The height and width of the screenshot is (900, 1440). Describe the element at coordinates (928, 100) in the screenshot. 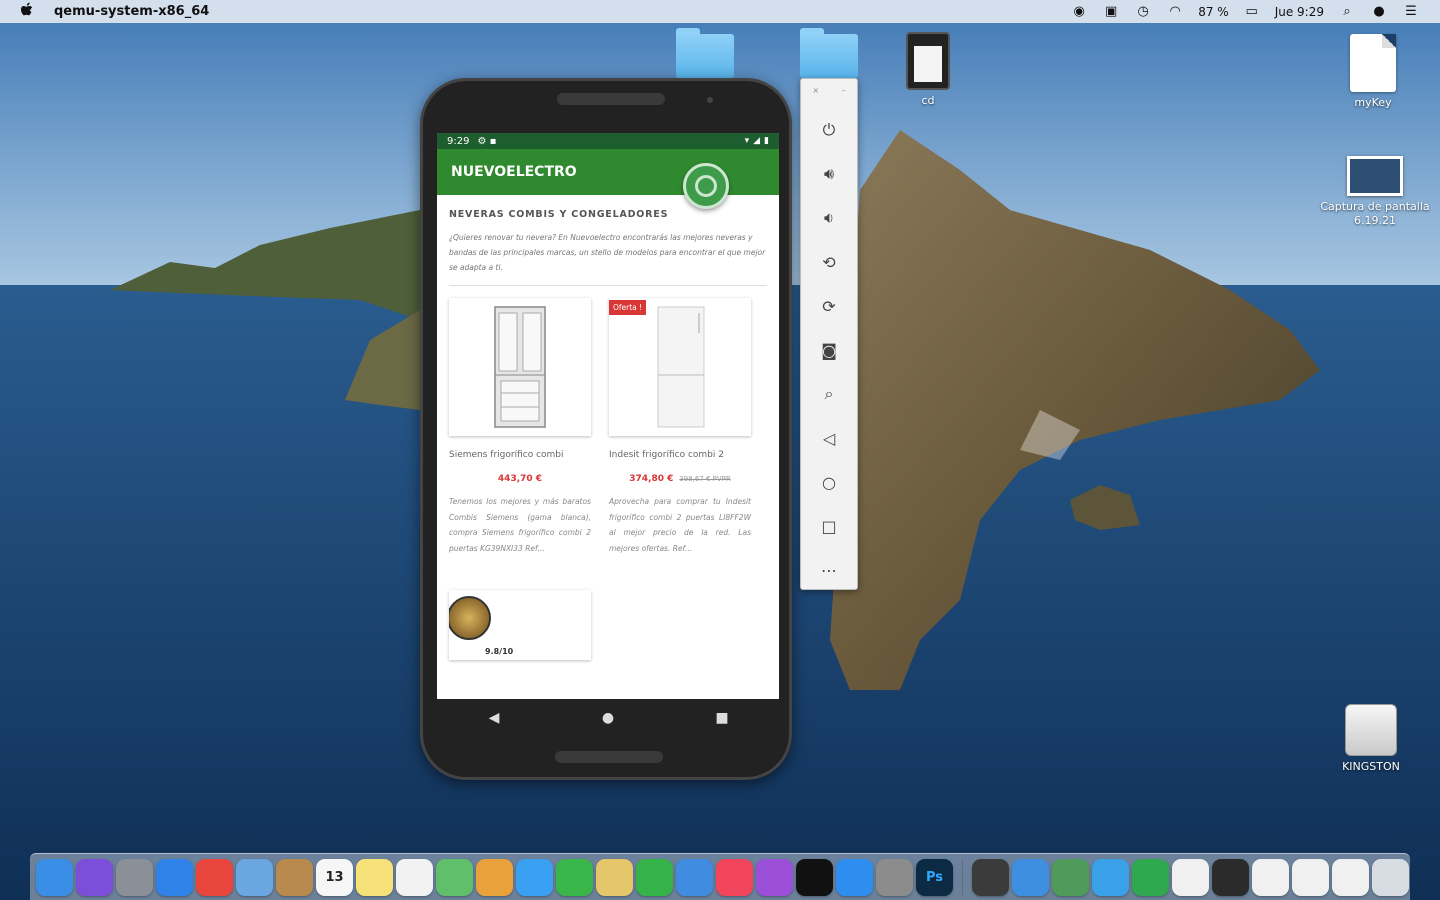

I see `desktop-item-label: cd` at that location.